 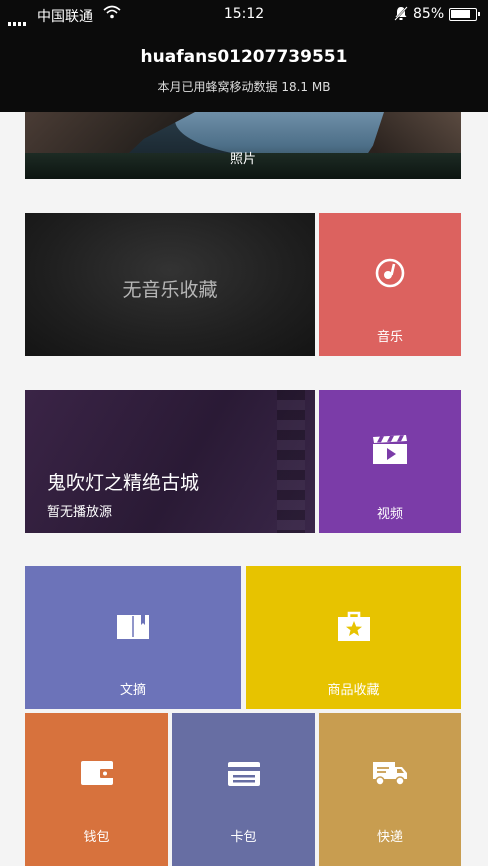 What do you see at coordinates (97, 775) in the screenshot?
I see `wallet-icon` at bounding box center [97, 775].